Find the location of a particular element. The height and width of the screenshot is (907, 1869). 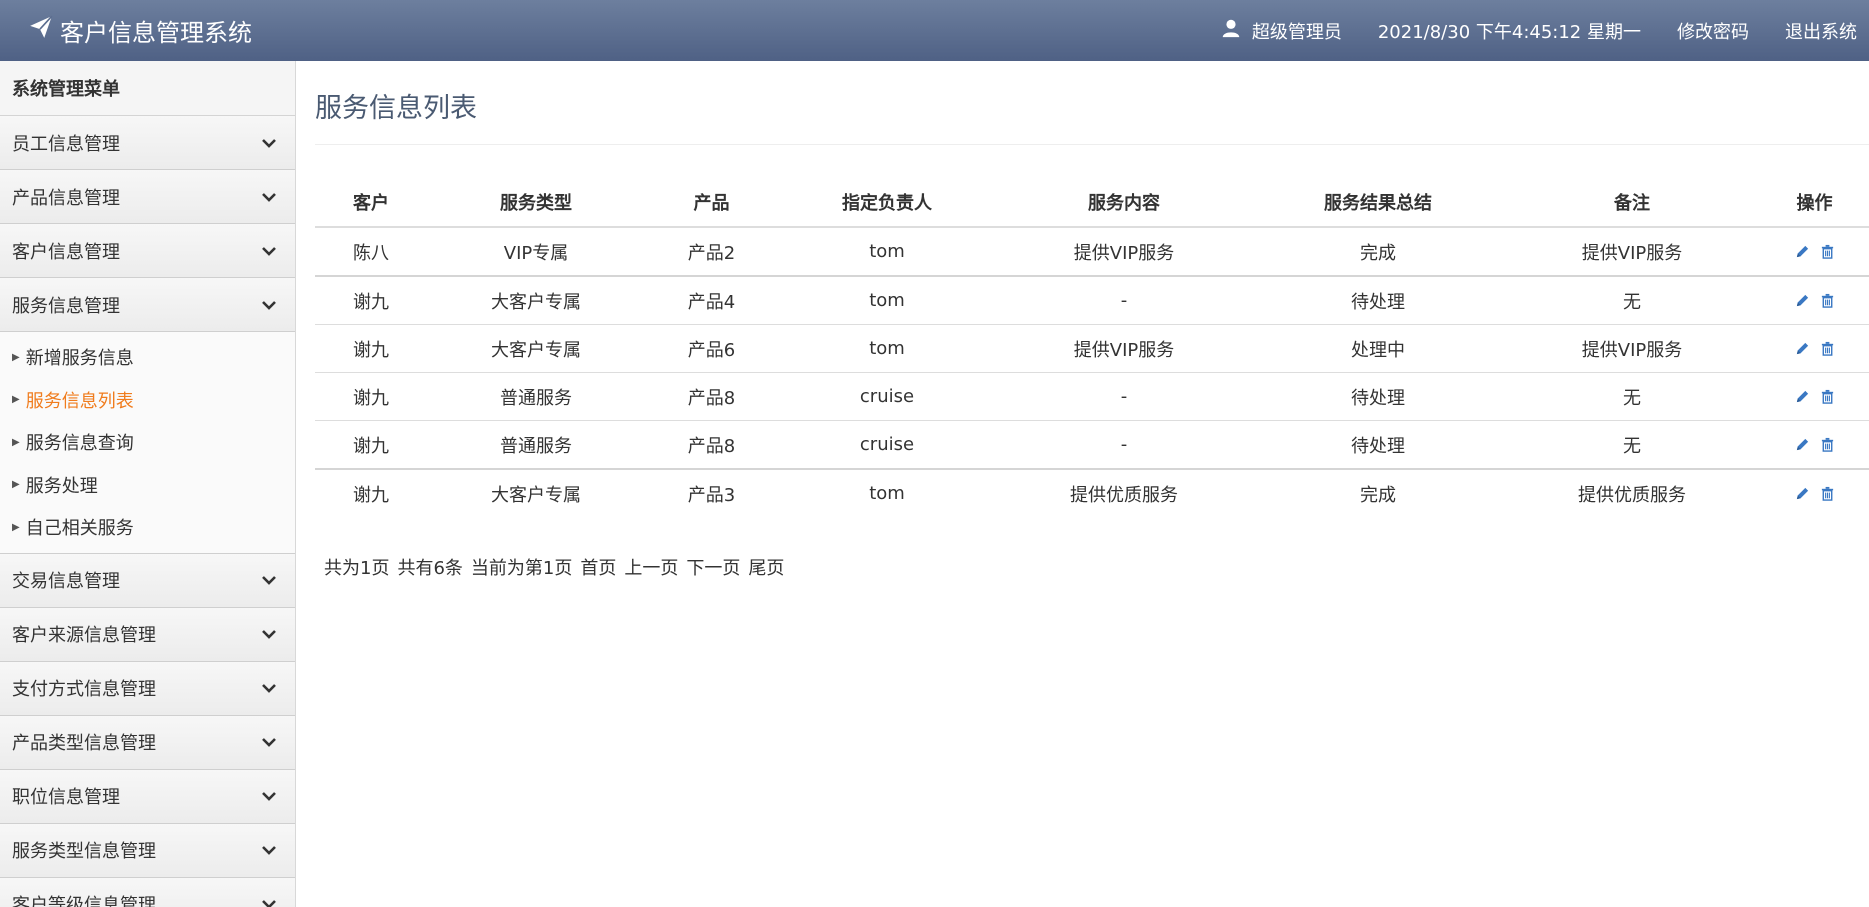

column-header: 服务类型 is located at coordinates (536, 203).